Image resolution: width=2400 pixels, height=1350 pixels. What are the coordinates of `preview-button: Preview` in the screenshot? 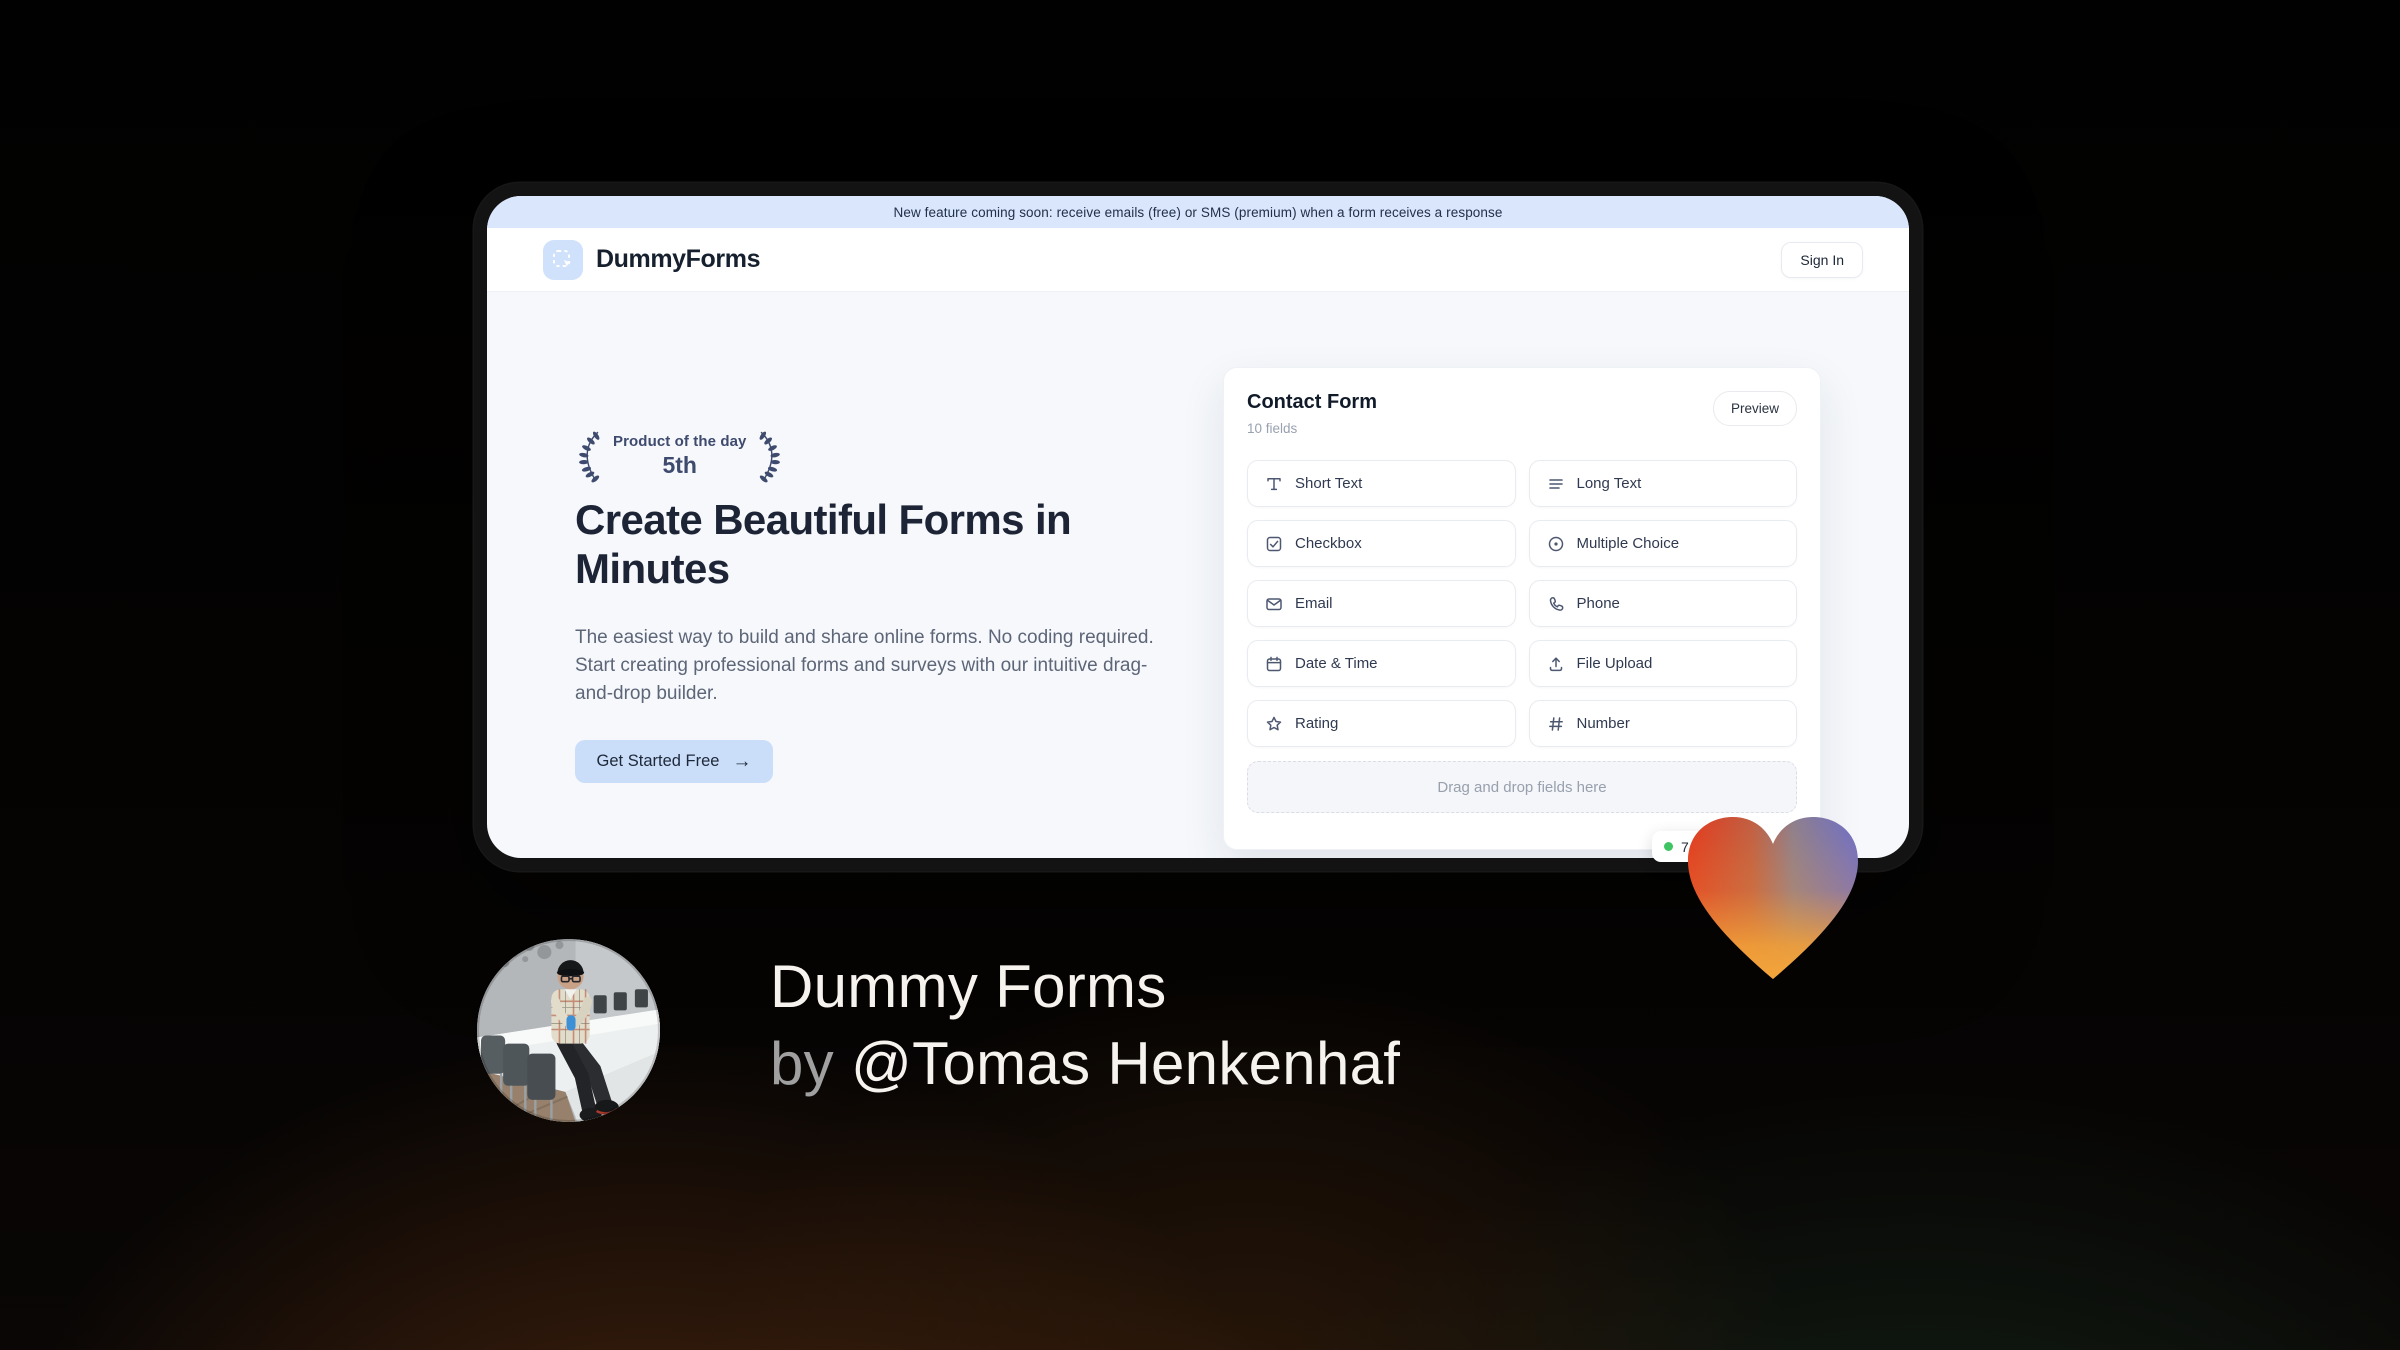 It's located at (1754, 408).